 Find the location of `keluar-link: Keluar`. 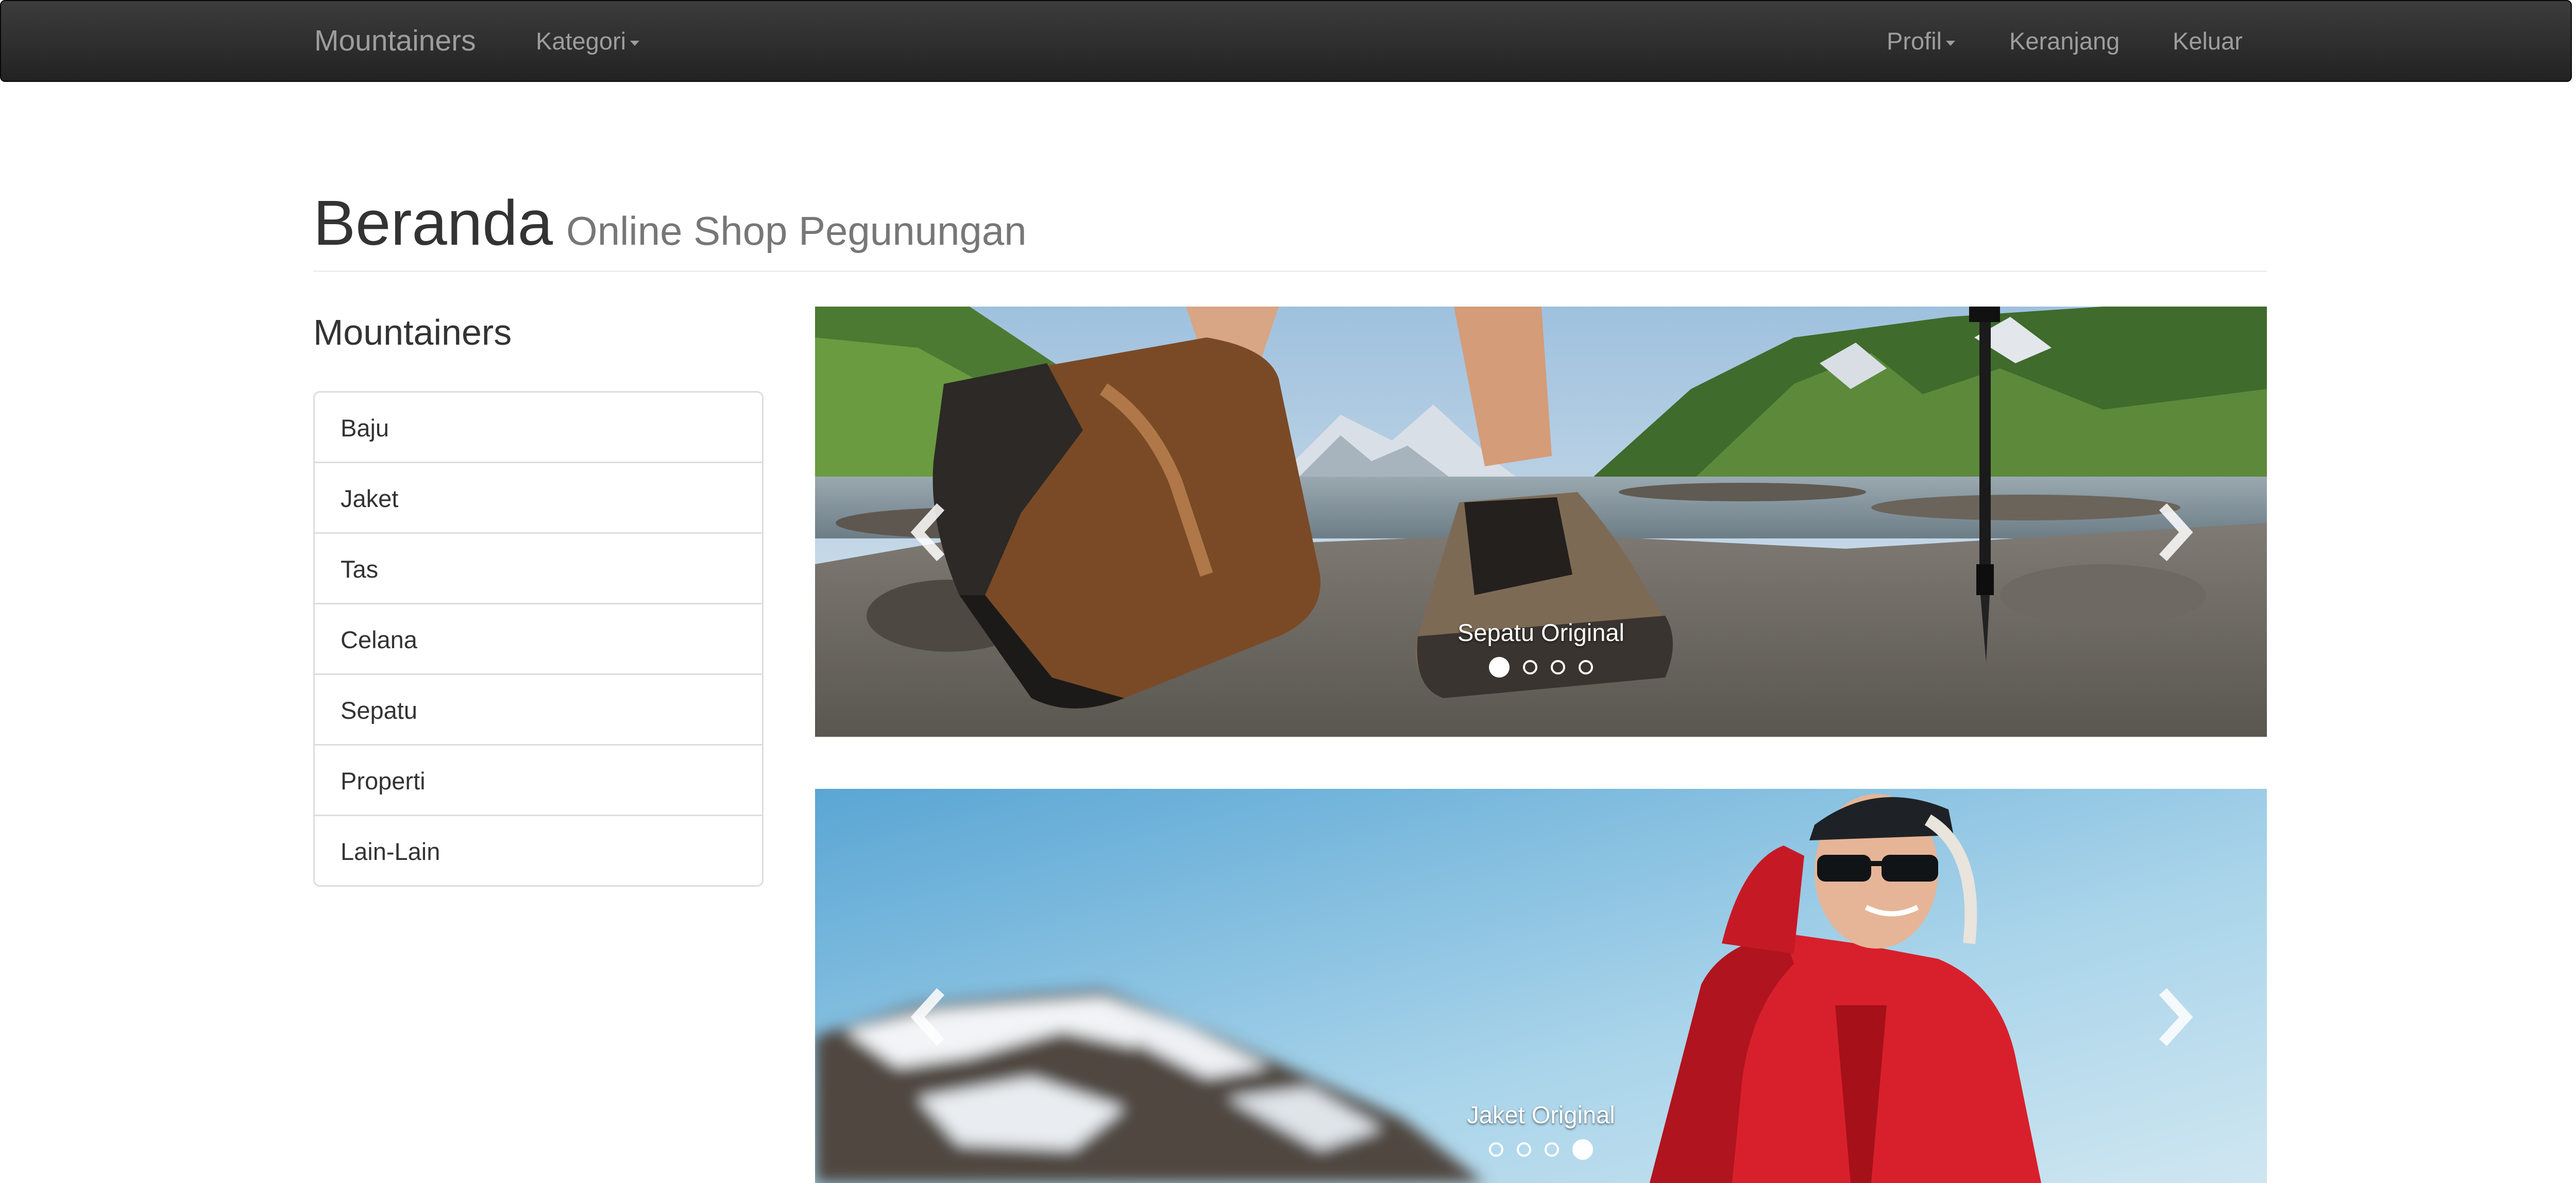

keluar-link: Keluar is located at coordinates (2208, 41).